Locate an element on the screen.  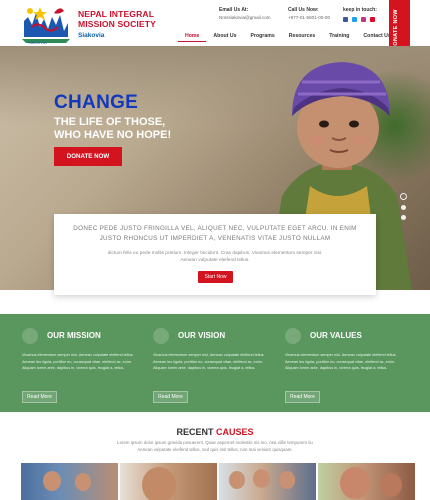
mission-read-more-button: Read More is located at coordinates (39, 397).